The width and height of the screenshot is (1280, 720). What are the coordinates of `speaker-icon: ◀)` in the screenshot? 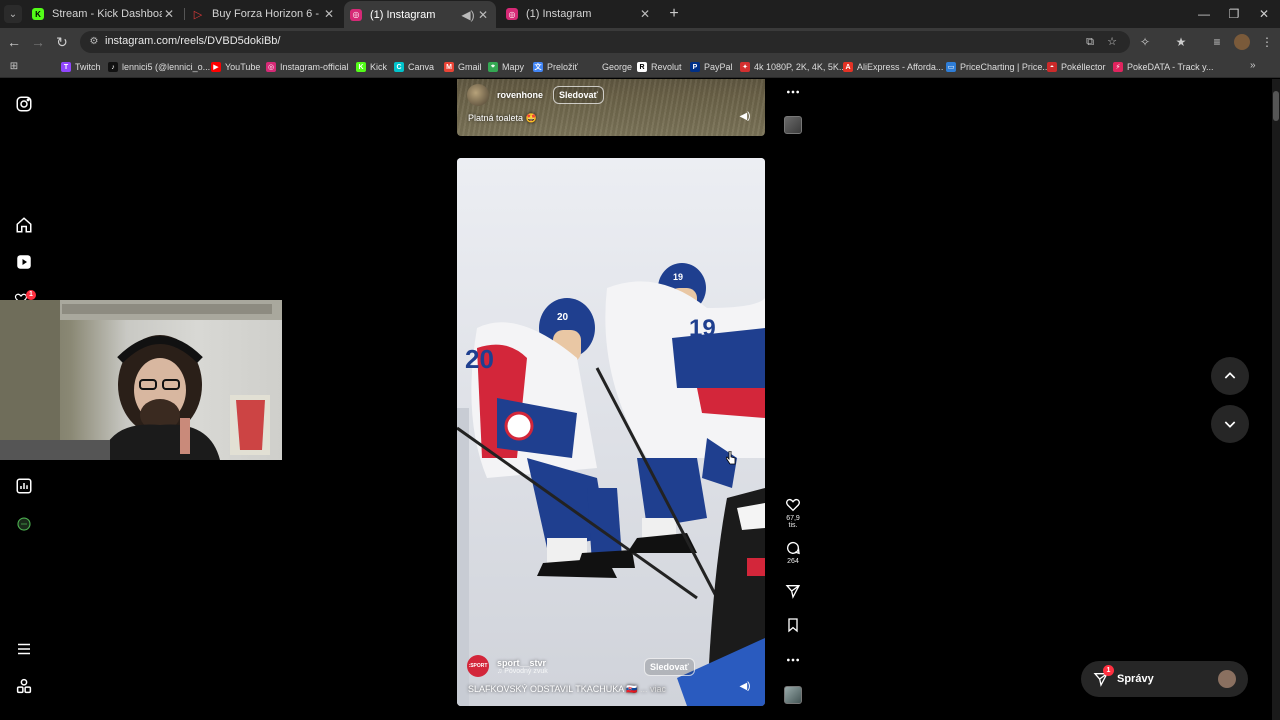 It's located at (468, 15).